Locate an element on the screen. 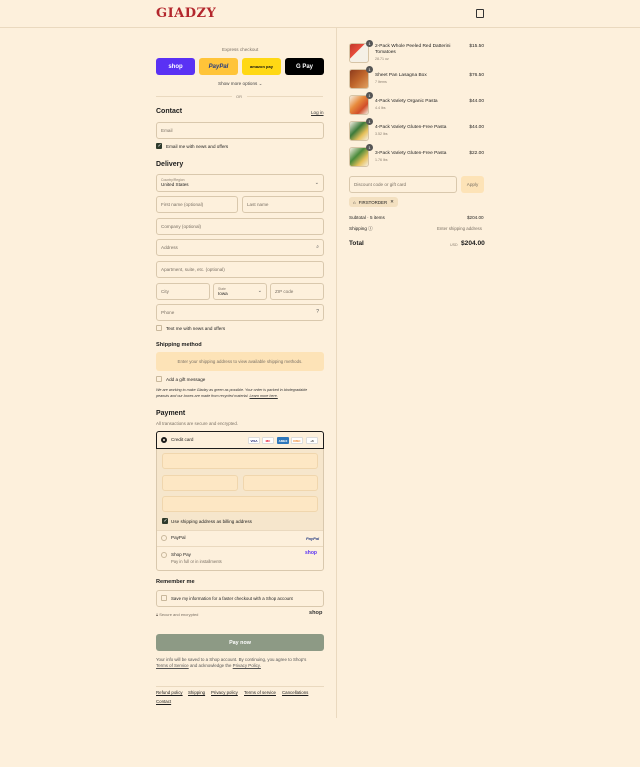 This screenshot has height=767, width=640. mastercard-icon: MC is located at coordinates (268, 440).